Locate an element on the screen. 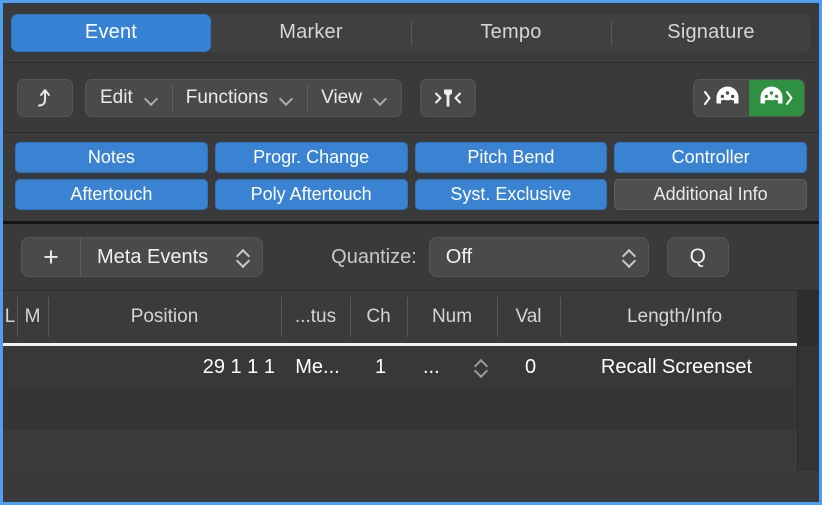 Image resolution: width=822 pixels, height=505 pixels. filter-pitch-bend: Pitch Bend is located at coordinates (511, 157).